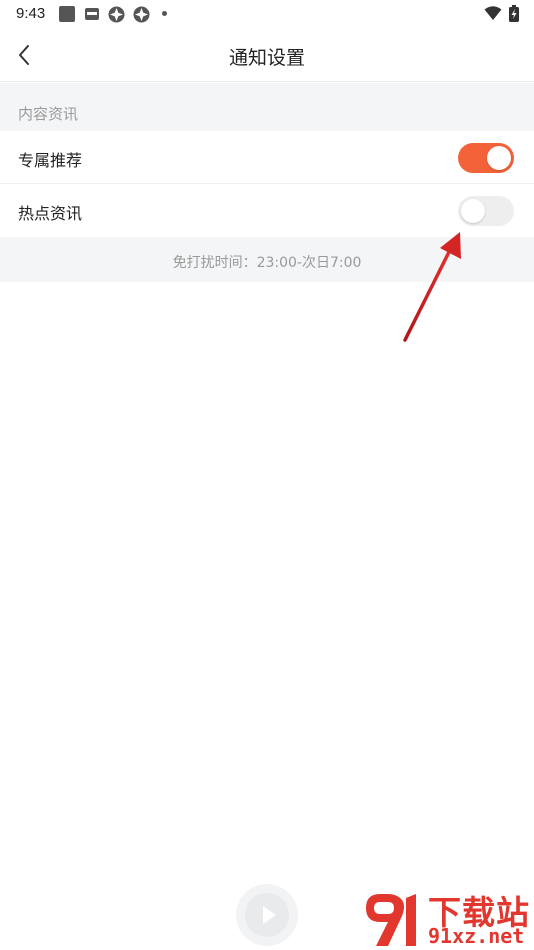 Image resolution: width=534 pixels, height=950 pixels. What do you see at coordinates (267, 157) in the screenshot?
I see `setting-row-exclusive-recommend: 专属推荐` at bounding box center [267, 157].